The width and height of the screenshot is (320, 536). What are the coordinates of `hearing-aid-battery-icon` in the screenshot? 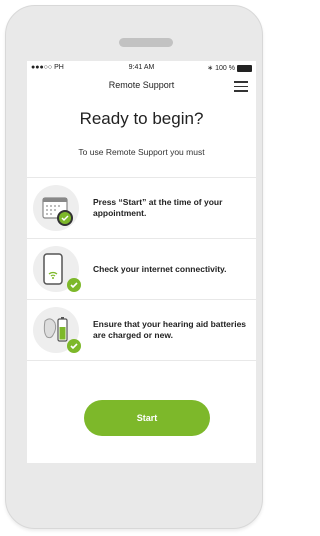 It's located at (57, 330).